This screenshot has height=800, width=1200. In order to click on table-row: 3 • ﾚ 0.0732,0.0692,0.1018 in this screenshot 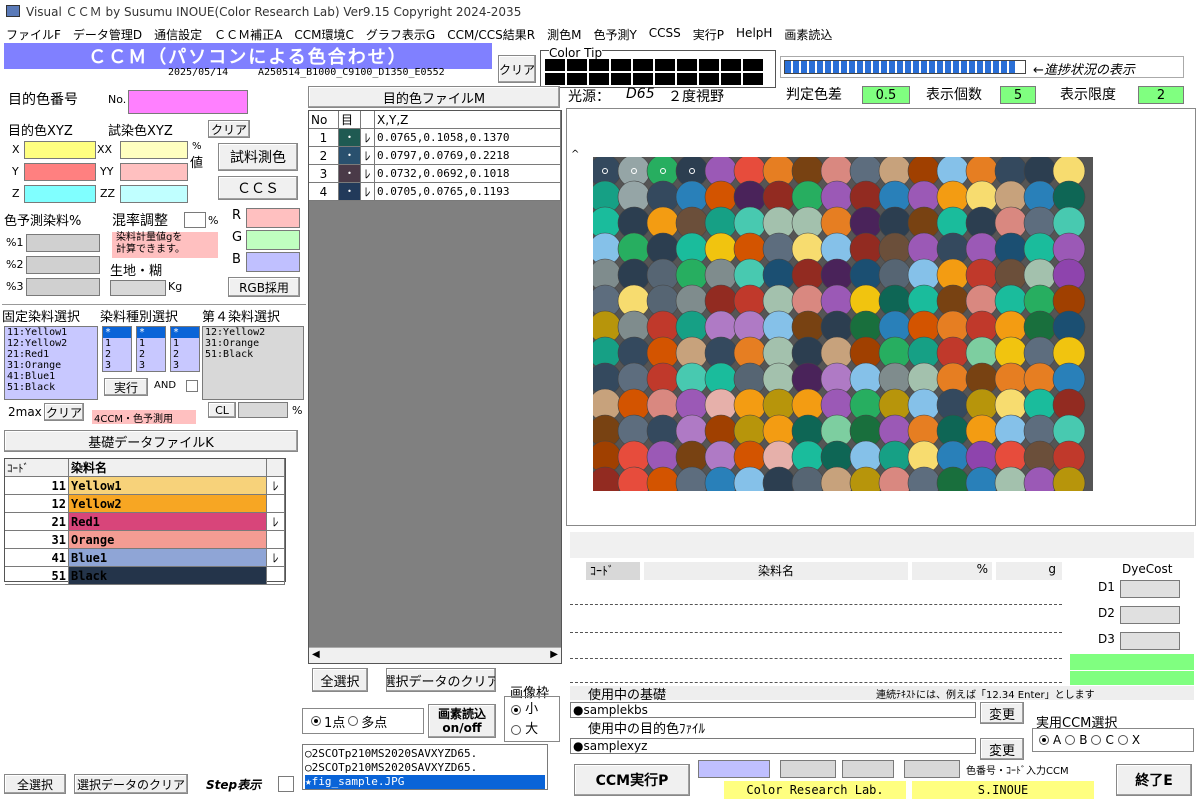, I will do `click(435, 174)`.